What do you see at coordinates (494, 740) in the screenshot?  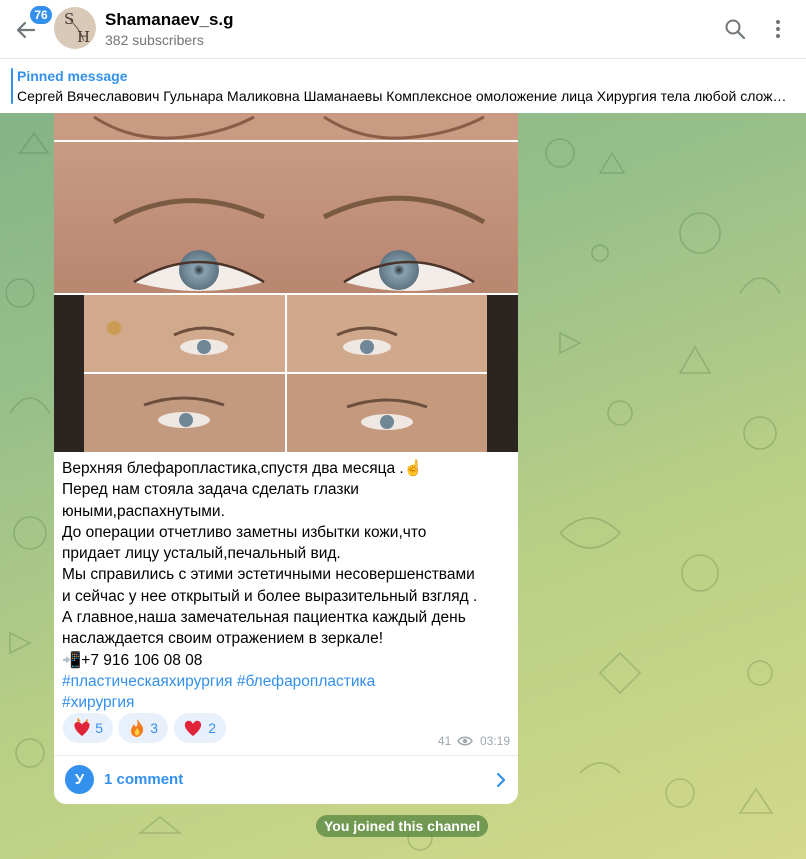 I see `post-time: 03:19` at bounding box center [494, 740].